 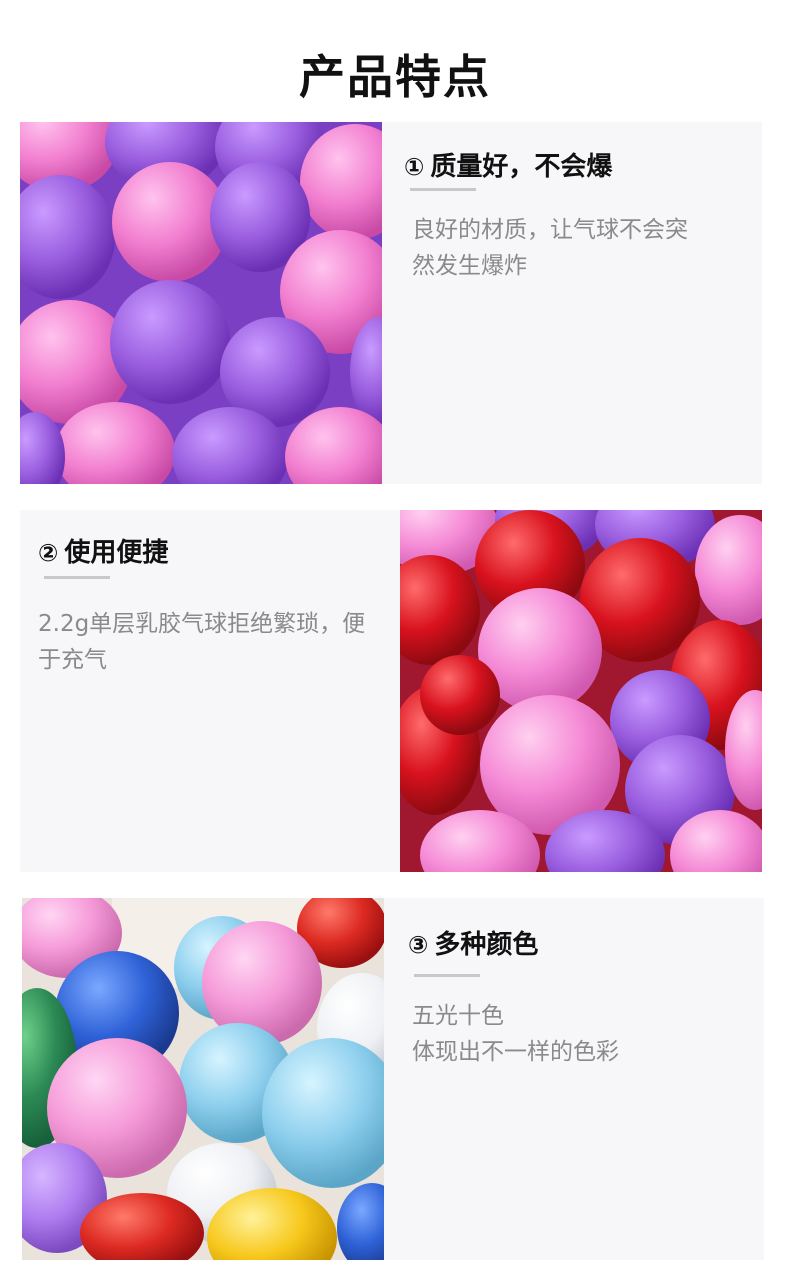 I want to click on feature-number-1: ①, so click(x=414, y=167).